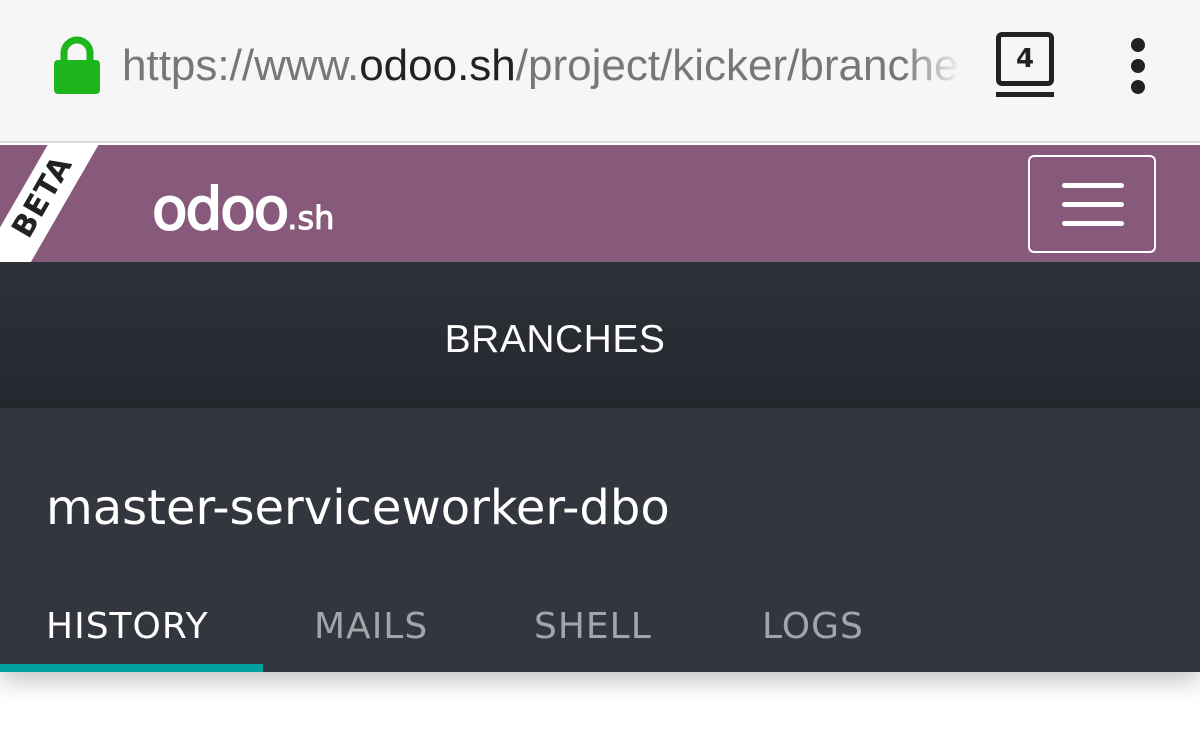 The height and width of the screenshot is (730, 1200). Describe the element at coordinates (1025, 94) in the screenshot. I see `tab-switcher-icon` at that location.